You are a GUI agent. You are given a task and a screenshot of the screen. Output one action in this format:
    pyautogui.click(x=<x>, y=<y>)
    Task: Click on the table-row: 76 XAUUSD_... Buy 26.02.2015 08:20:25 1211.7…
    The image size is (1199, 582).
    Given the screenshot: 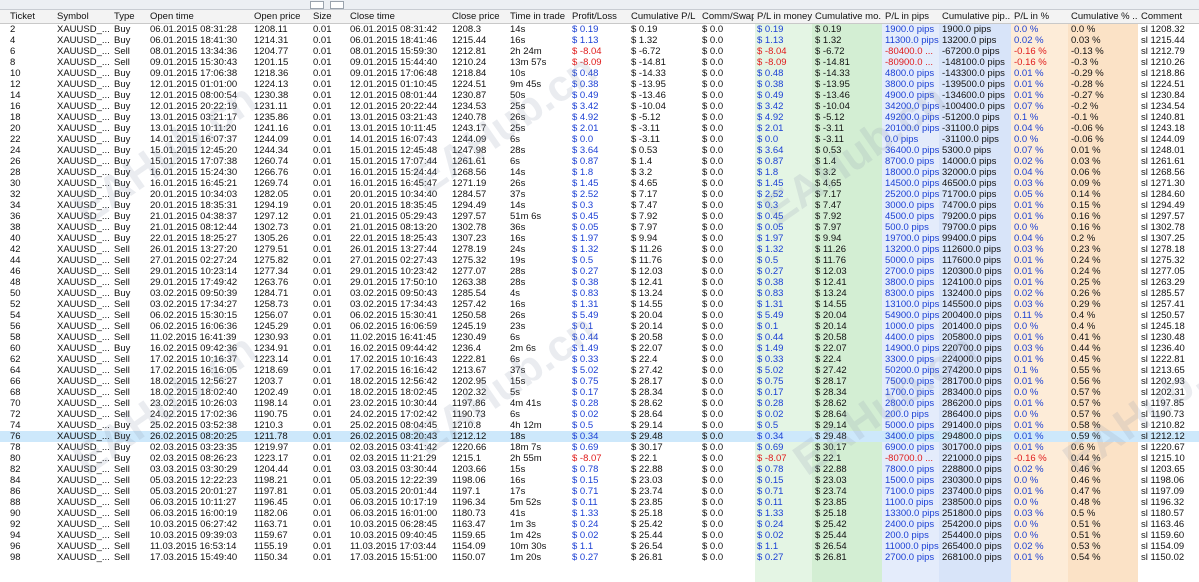 What is the action you would take?
    pyautogui.click(x=599, y=436)
    